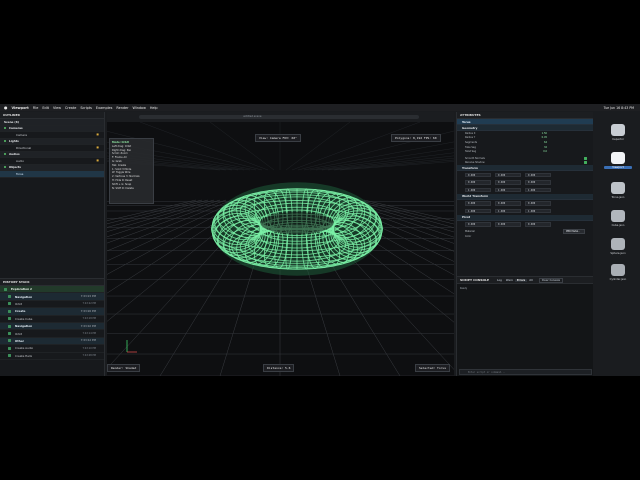 The width and height of the screenshot is (640, 480). What do you see at coordinates (88, 311) in the screenshot?
I see `history-time: 7:43:20 PM` at bounding box center [88, 311].